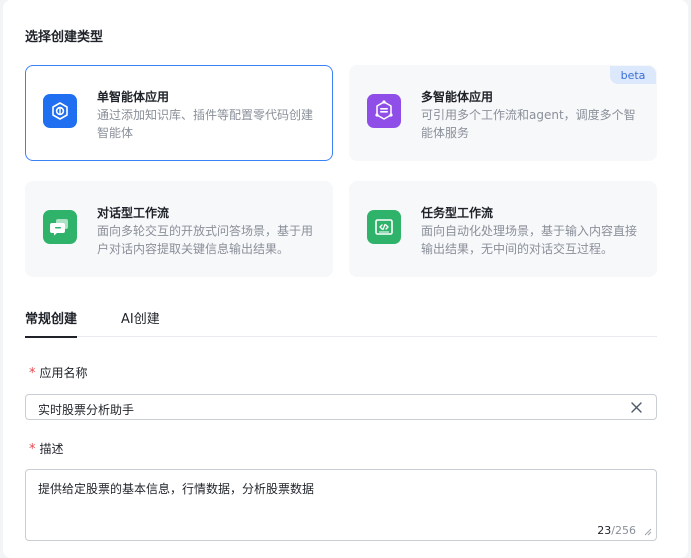 The width and height of the screenshot is (691, 558). I want to click on app-name-label: * 应用名称, so click(58, 372).